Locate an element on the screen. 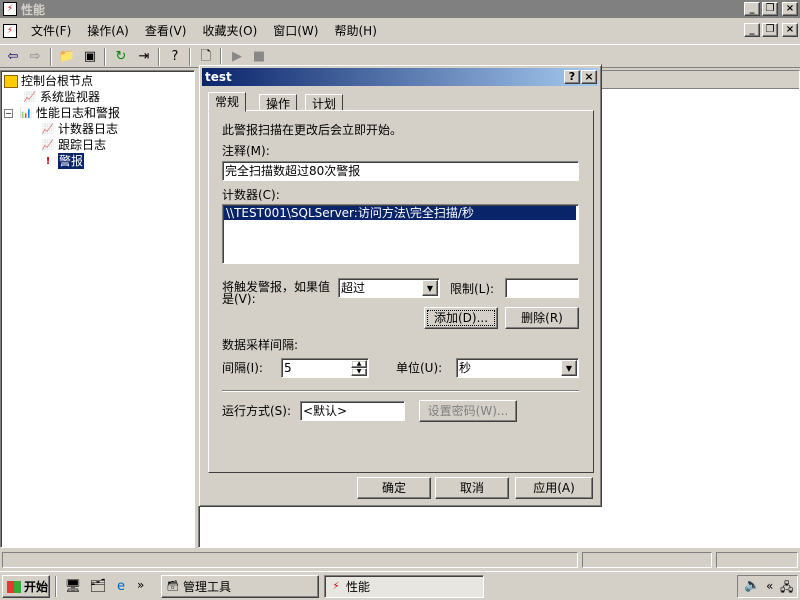  info-text: 此警报扫描在更改后会立即开始。 is located at coordinates (312, 130).